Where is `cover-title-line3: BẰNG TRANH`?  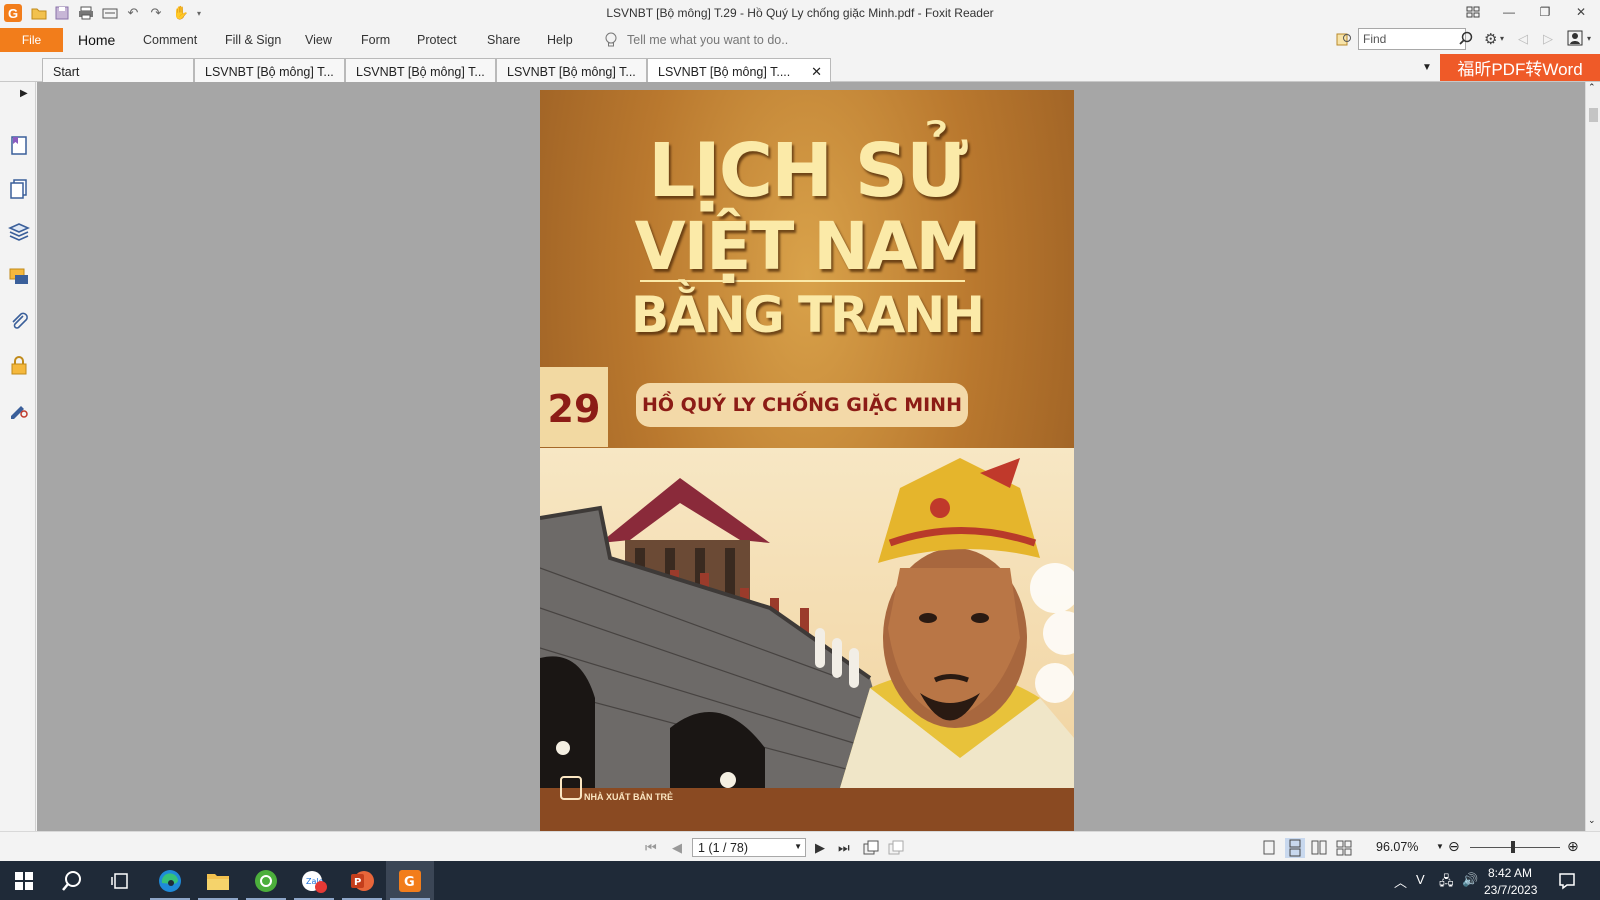
cover-title-line3: BẰNG TRANH is located at coordinates (807, 315).